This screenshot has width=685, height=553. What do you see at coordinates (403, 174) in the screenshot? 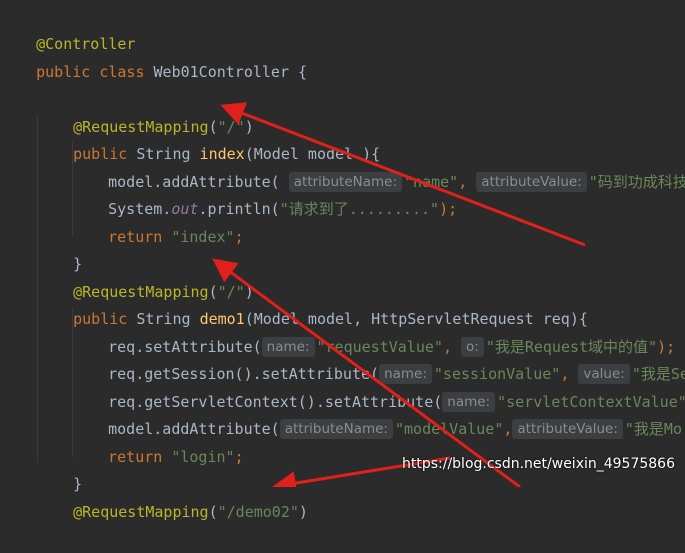
I see `arrow-annotation` at bounding box center [403, 174].